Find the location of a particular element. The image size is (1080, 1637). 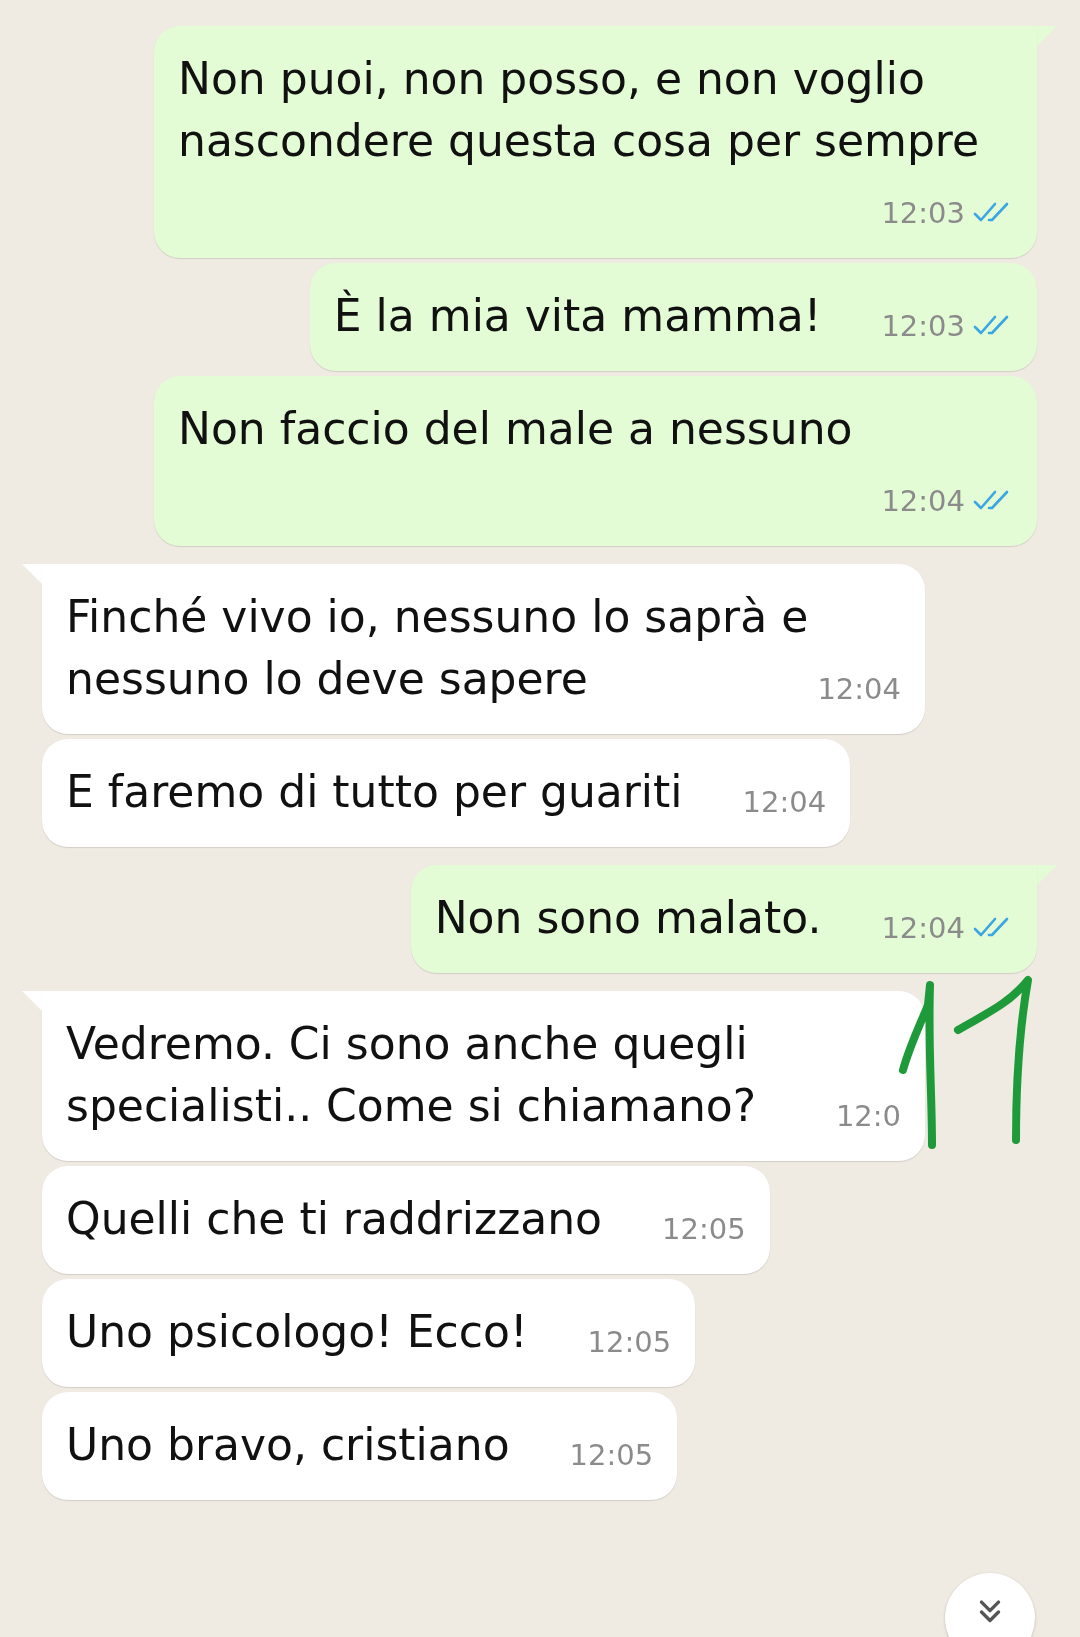

message-bubble: Non faccio del male a nessuno 12:04 is located at coordinates (595, 461).